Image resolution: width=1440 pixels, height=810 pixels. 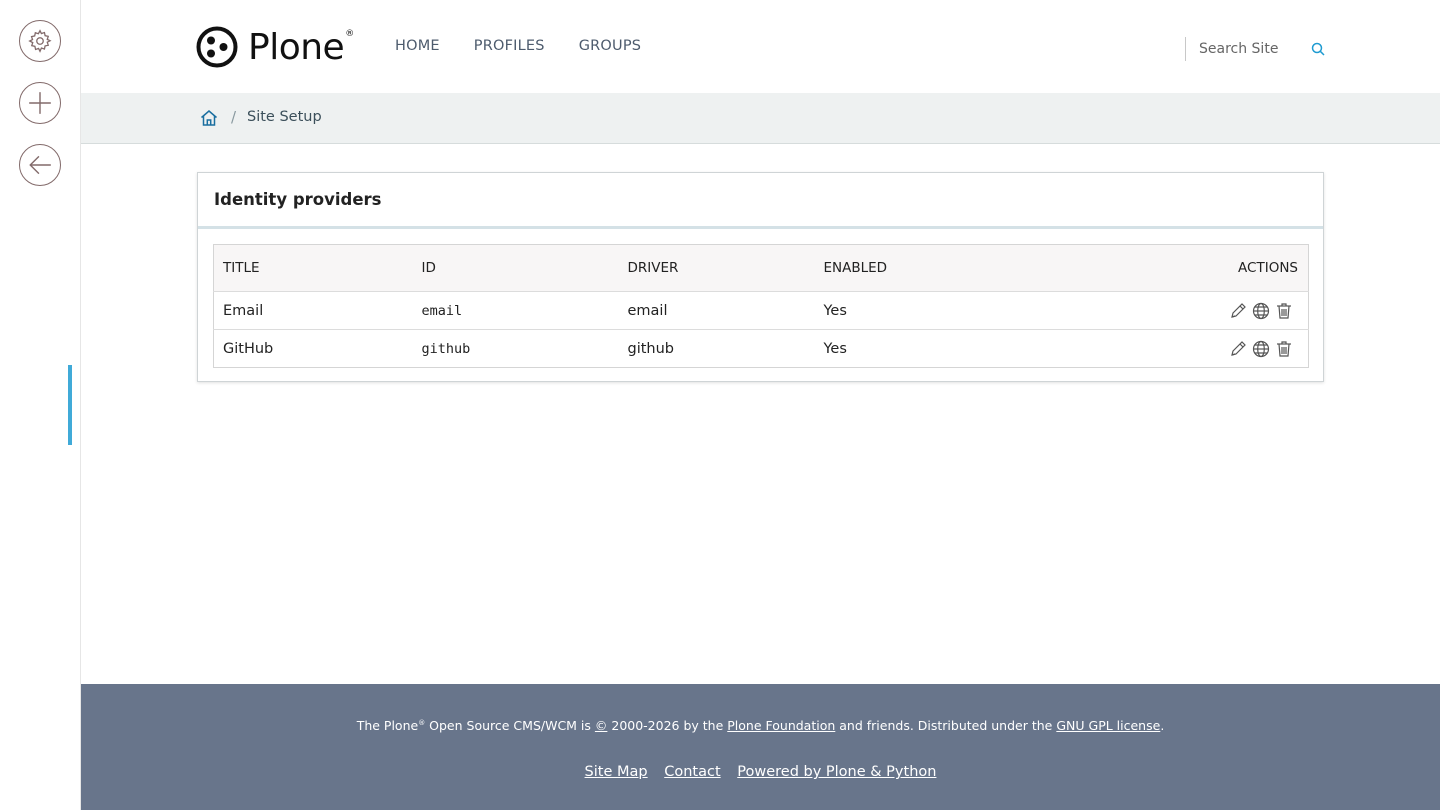 What do you see at coordinates (601, 725) in the screenshot?
I see `copyright-link: ©` at bounding box center [601, 725].